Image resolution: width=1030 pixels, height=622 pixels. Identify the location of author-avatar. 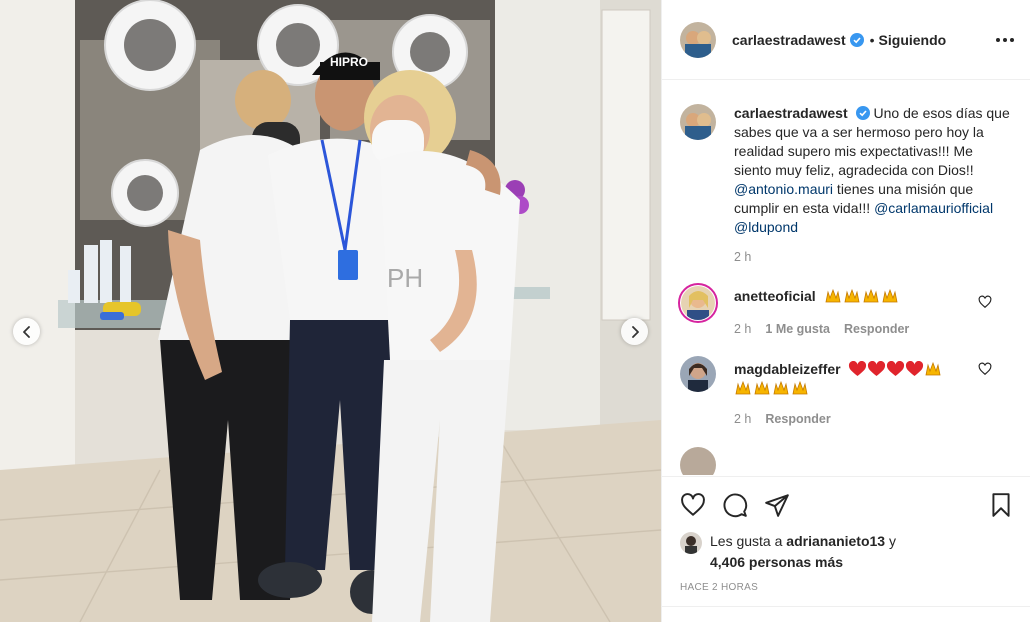
(698, 39).